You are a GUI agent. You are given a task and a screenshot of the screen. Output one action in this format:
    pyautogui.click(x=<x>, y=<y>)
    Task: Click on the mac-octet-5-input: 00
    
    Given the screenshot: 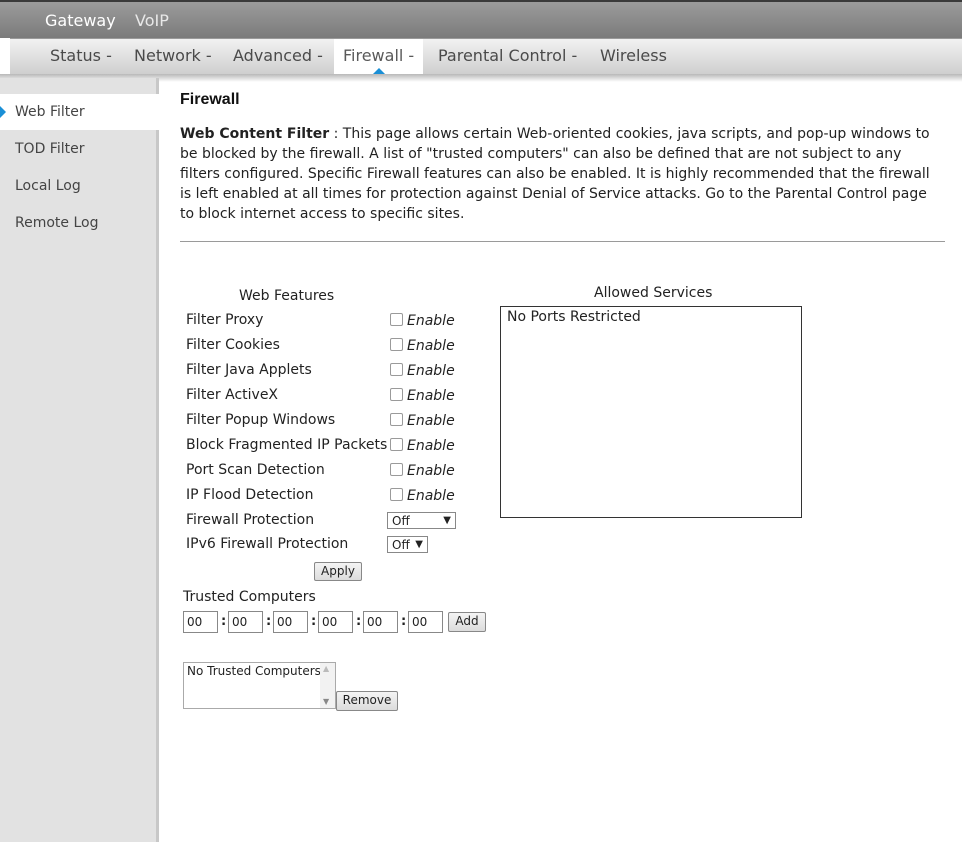 What is the action you would take?
    pyautogui.click(x=380, y=622)
    